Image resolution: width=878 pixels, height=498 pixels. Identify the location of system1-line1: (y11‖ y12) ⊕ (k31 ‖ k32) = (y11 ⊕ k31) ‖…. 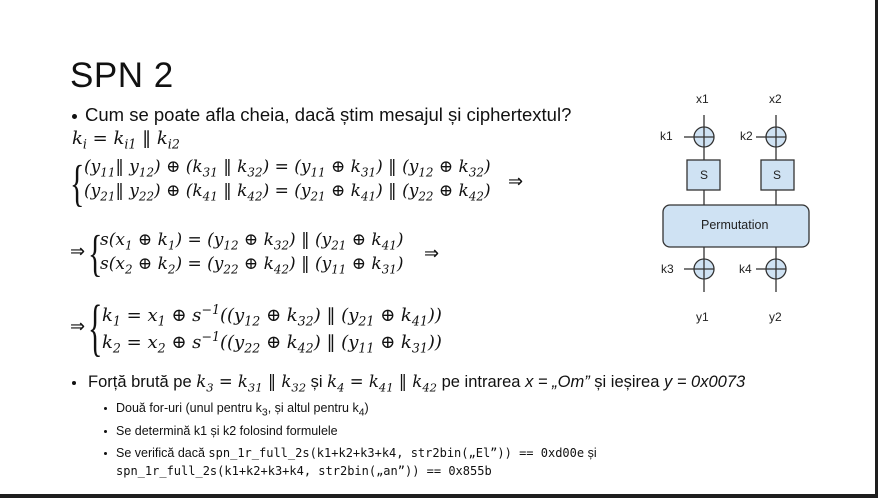
(287, 168).